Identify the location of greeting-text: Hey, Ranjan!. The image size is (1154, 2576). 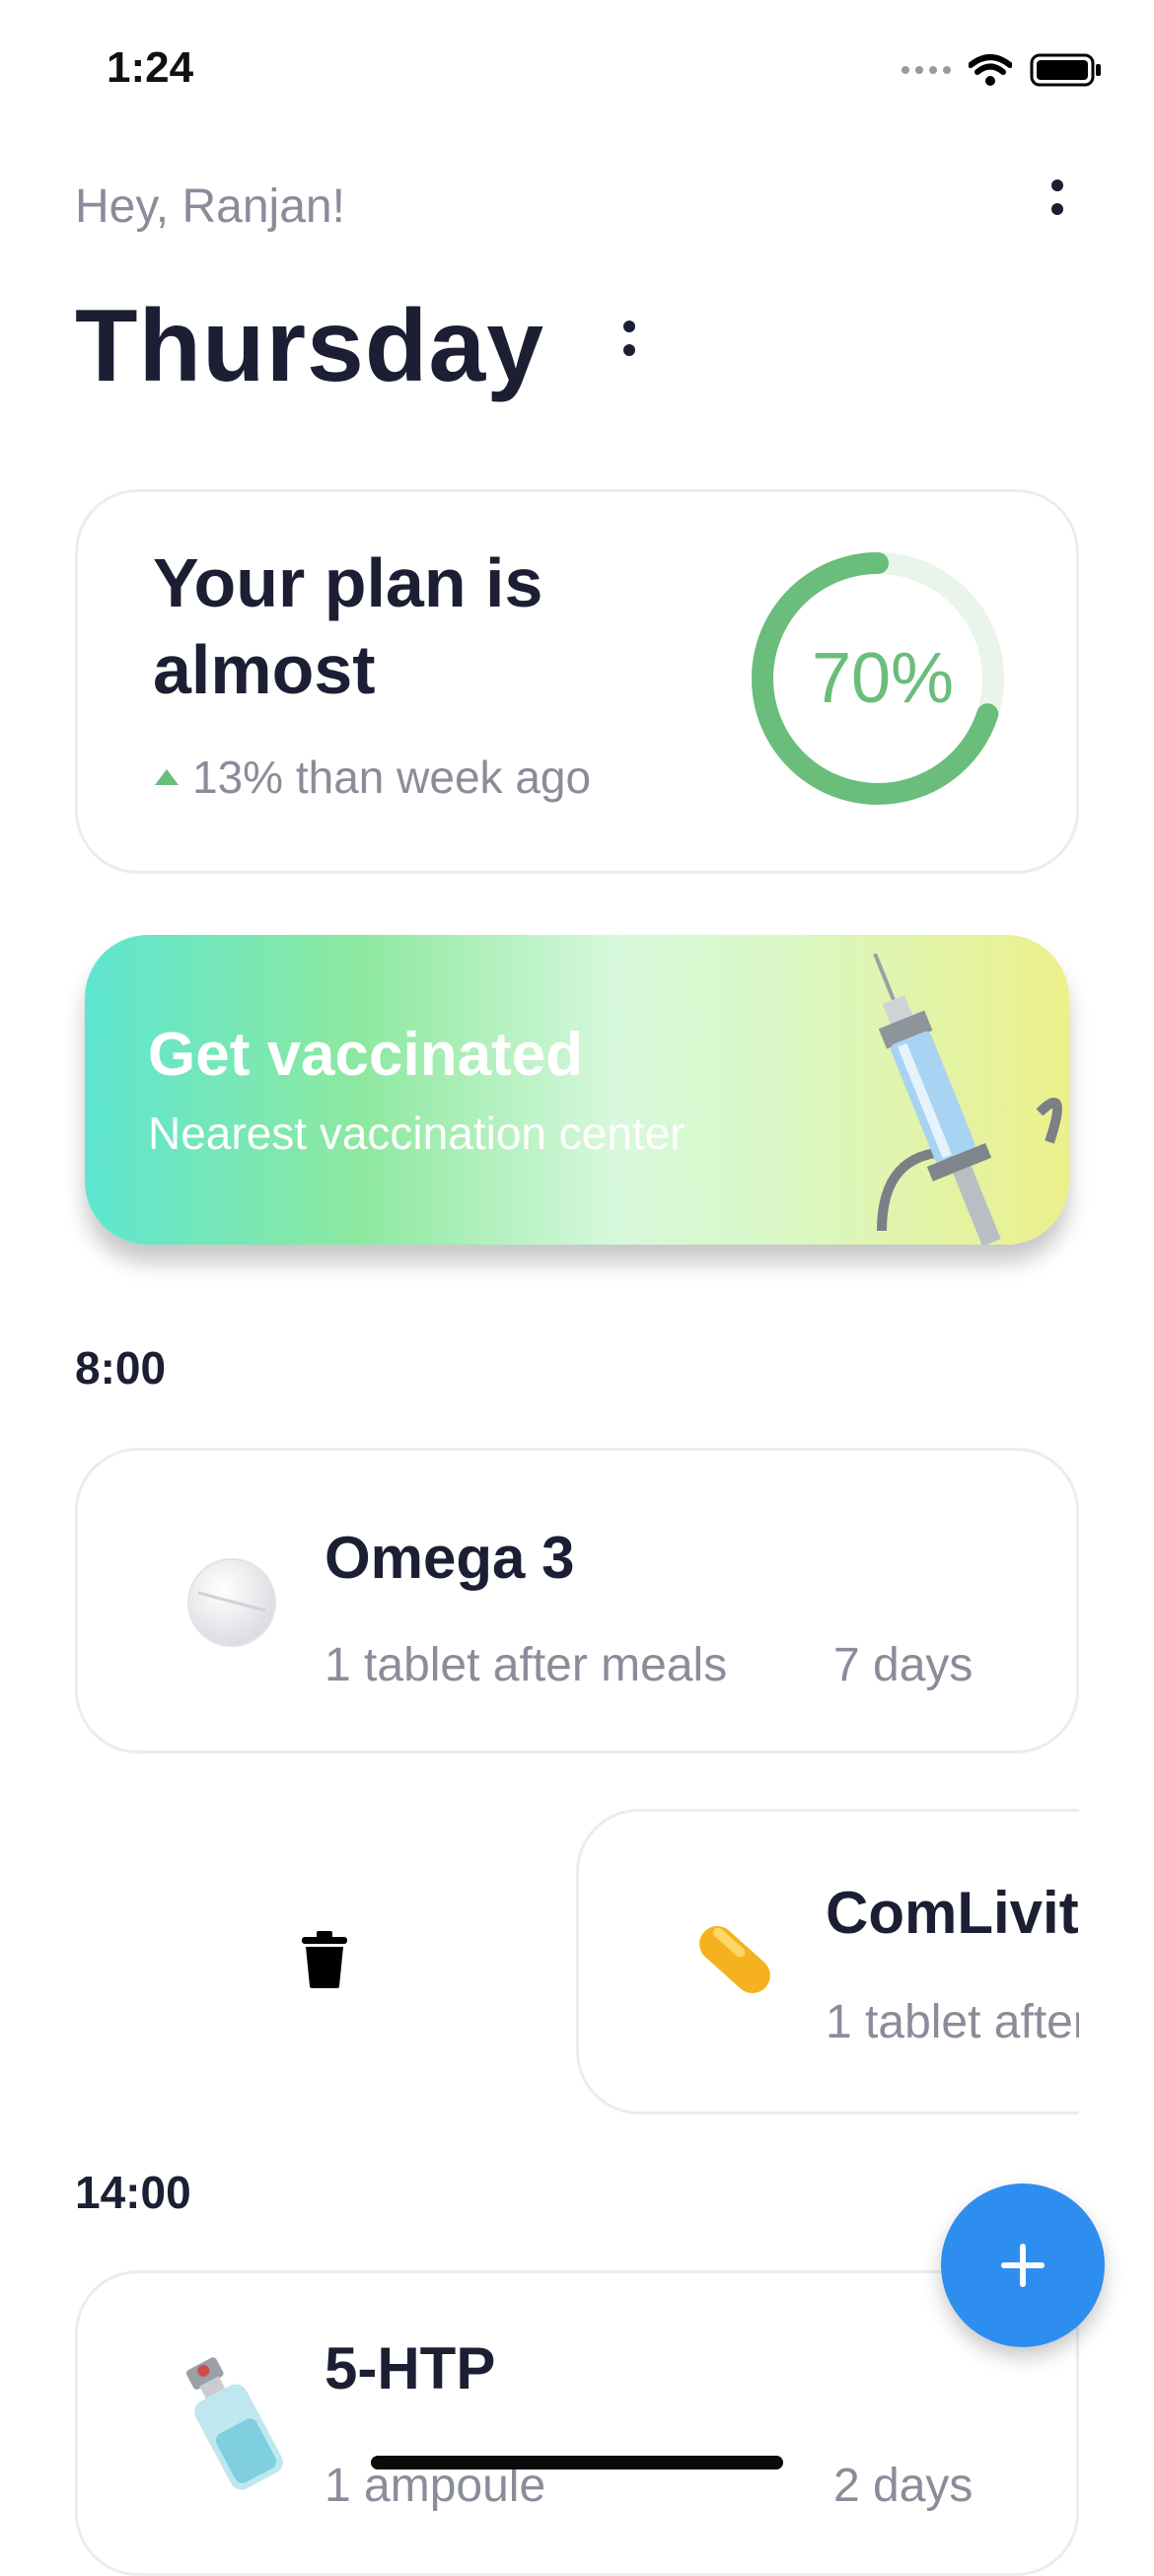
(210, 207).